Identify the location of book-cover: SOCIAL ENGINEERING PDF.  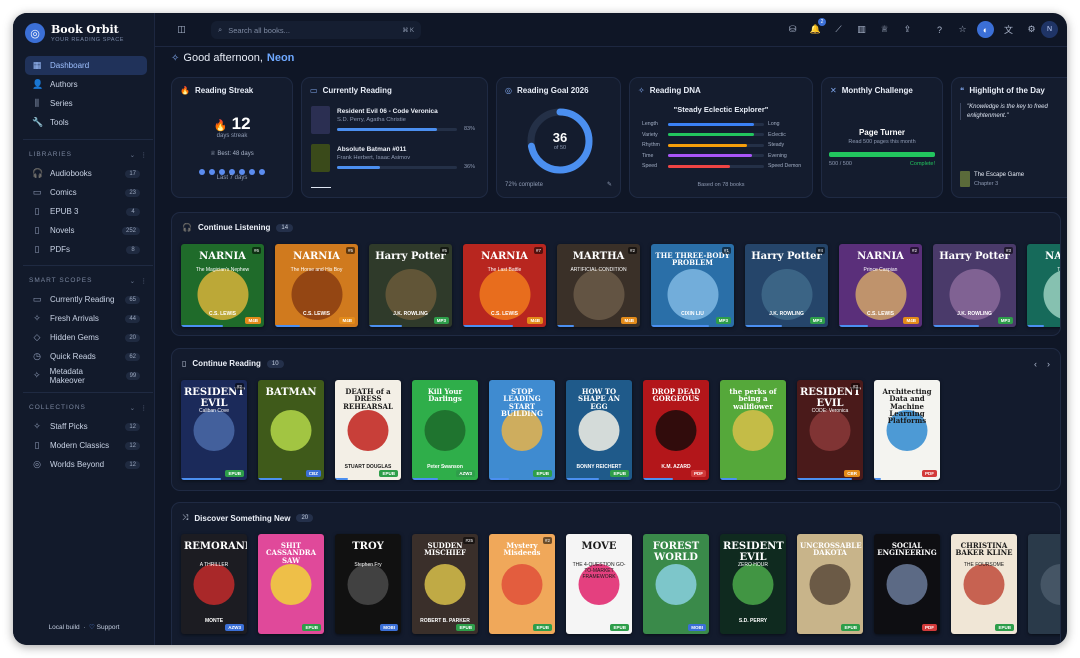
(907, 584).